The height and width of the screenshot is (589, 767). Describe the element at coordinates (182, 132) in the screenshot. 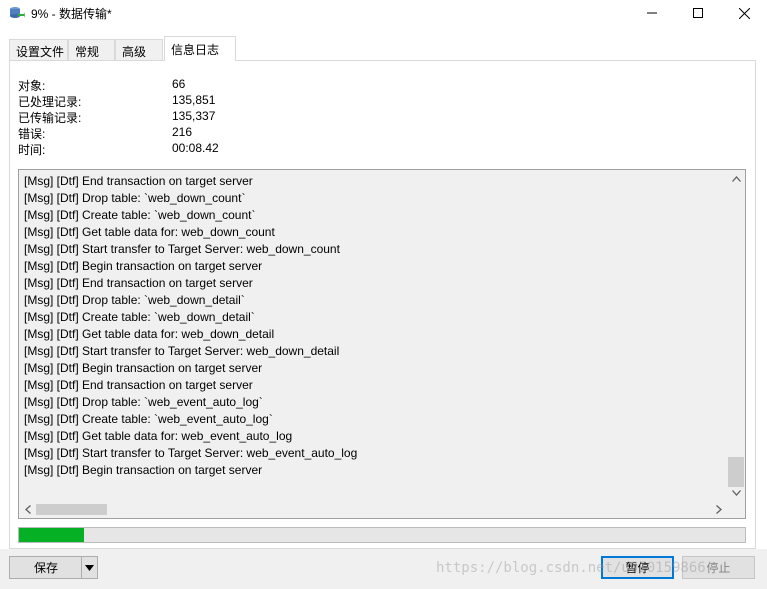

I see `errors-value: 216` at that location.